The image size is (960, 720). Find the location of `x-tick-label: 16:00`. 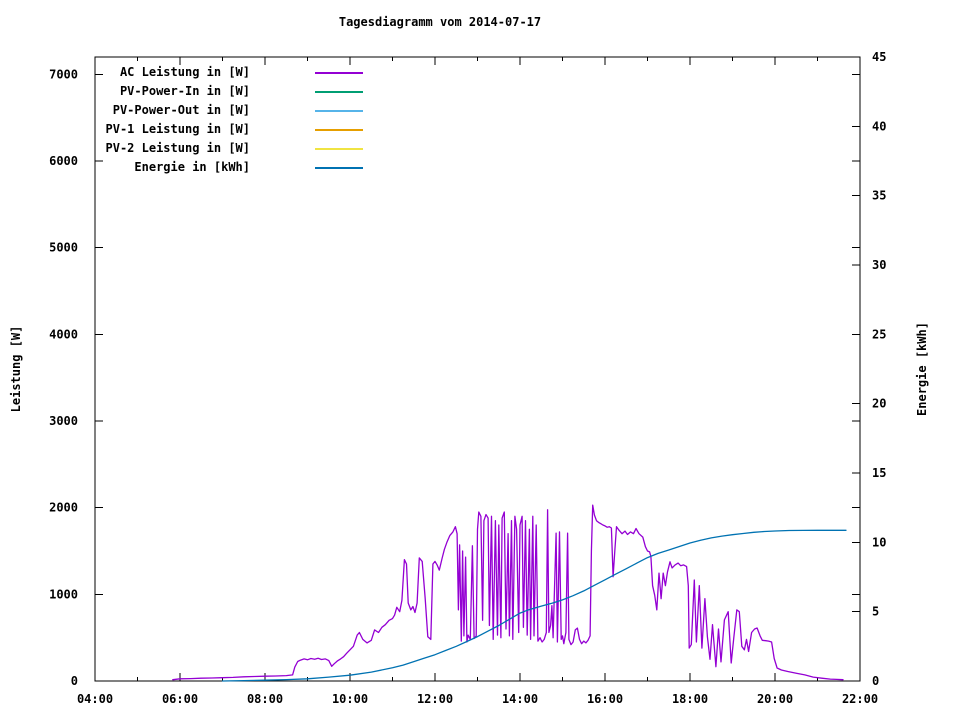

x-tick-label: 16:00 is located at coordinates (605, 699).